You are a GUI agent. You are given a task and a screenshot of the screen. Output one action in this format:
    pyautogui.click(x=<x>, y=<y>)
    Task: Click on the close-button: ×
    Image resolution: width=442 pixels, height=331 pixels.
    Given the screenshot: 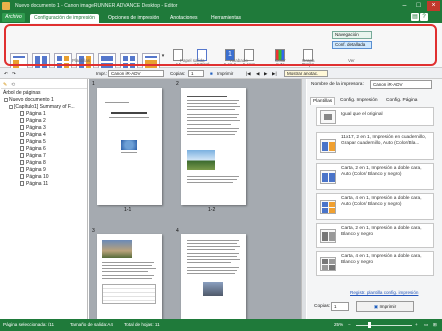 What is the action you would take?
    pyautogui.click(x=433, y=6)
    